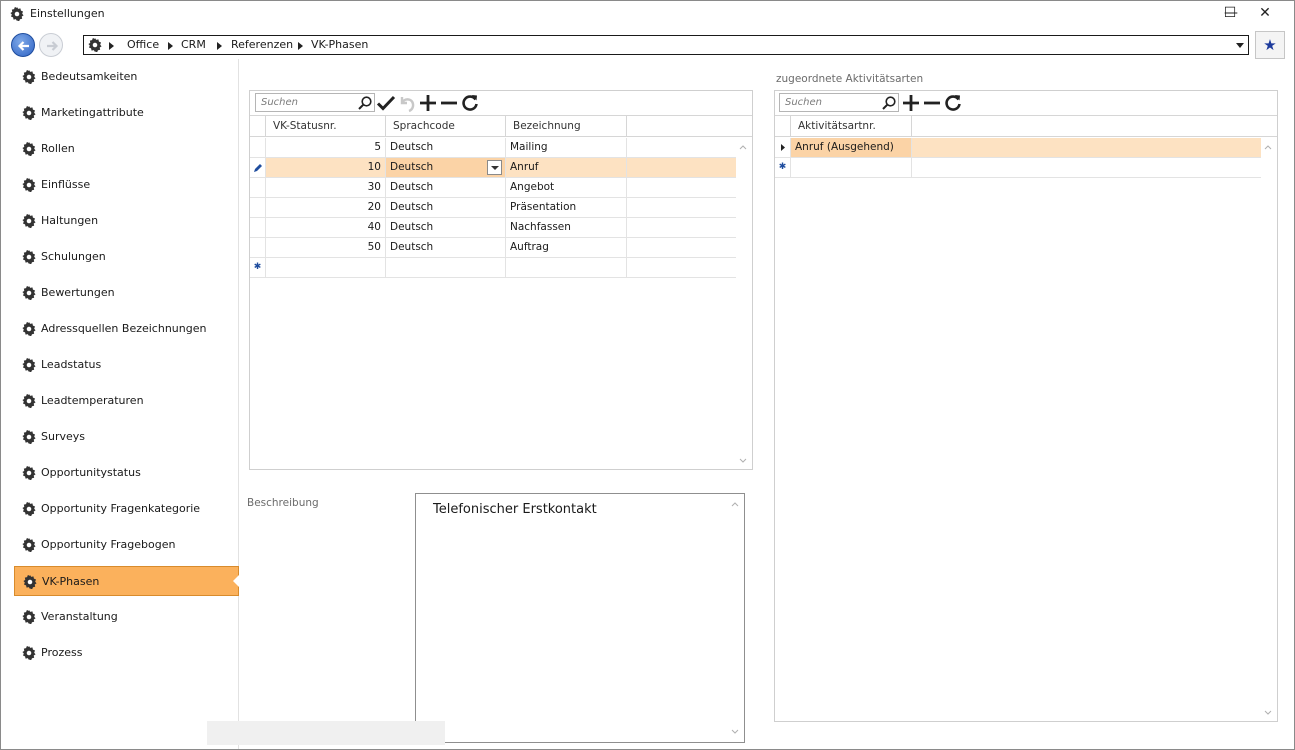 This screenshot has height=750, width=1295. Describe the element at coordinates (446, 126) in the screenshot. I see `column-header-sprachcode: Sprachcode` at that location.